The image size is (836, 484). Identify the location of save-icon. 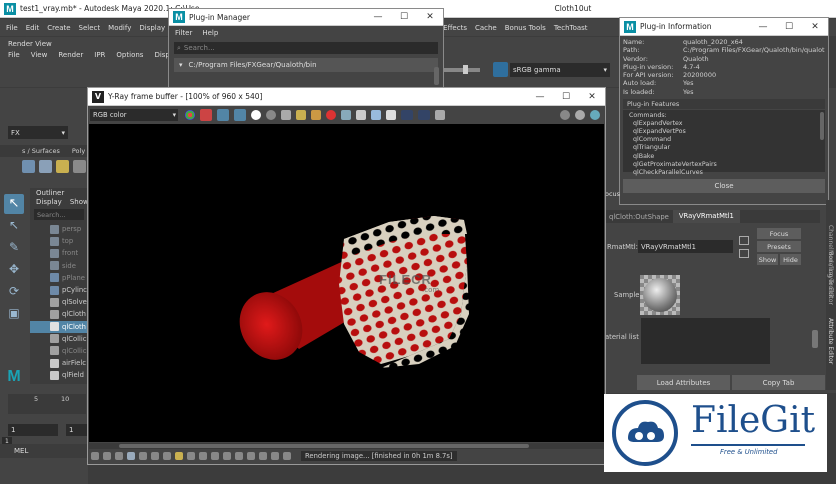
(286, 114).